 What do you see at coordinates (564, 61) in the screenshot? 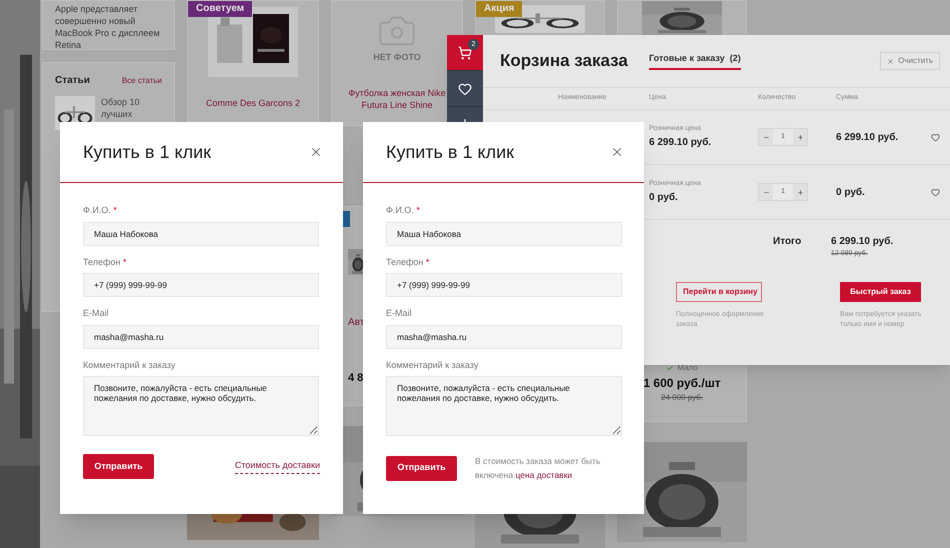
I see `cart-title: Корзина заказа` at bounding box center [564, 61].